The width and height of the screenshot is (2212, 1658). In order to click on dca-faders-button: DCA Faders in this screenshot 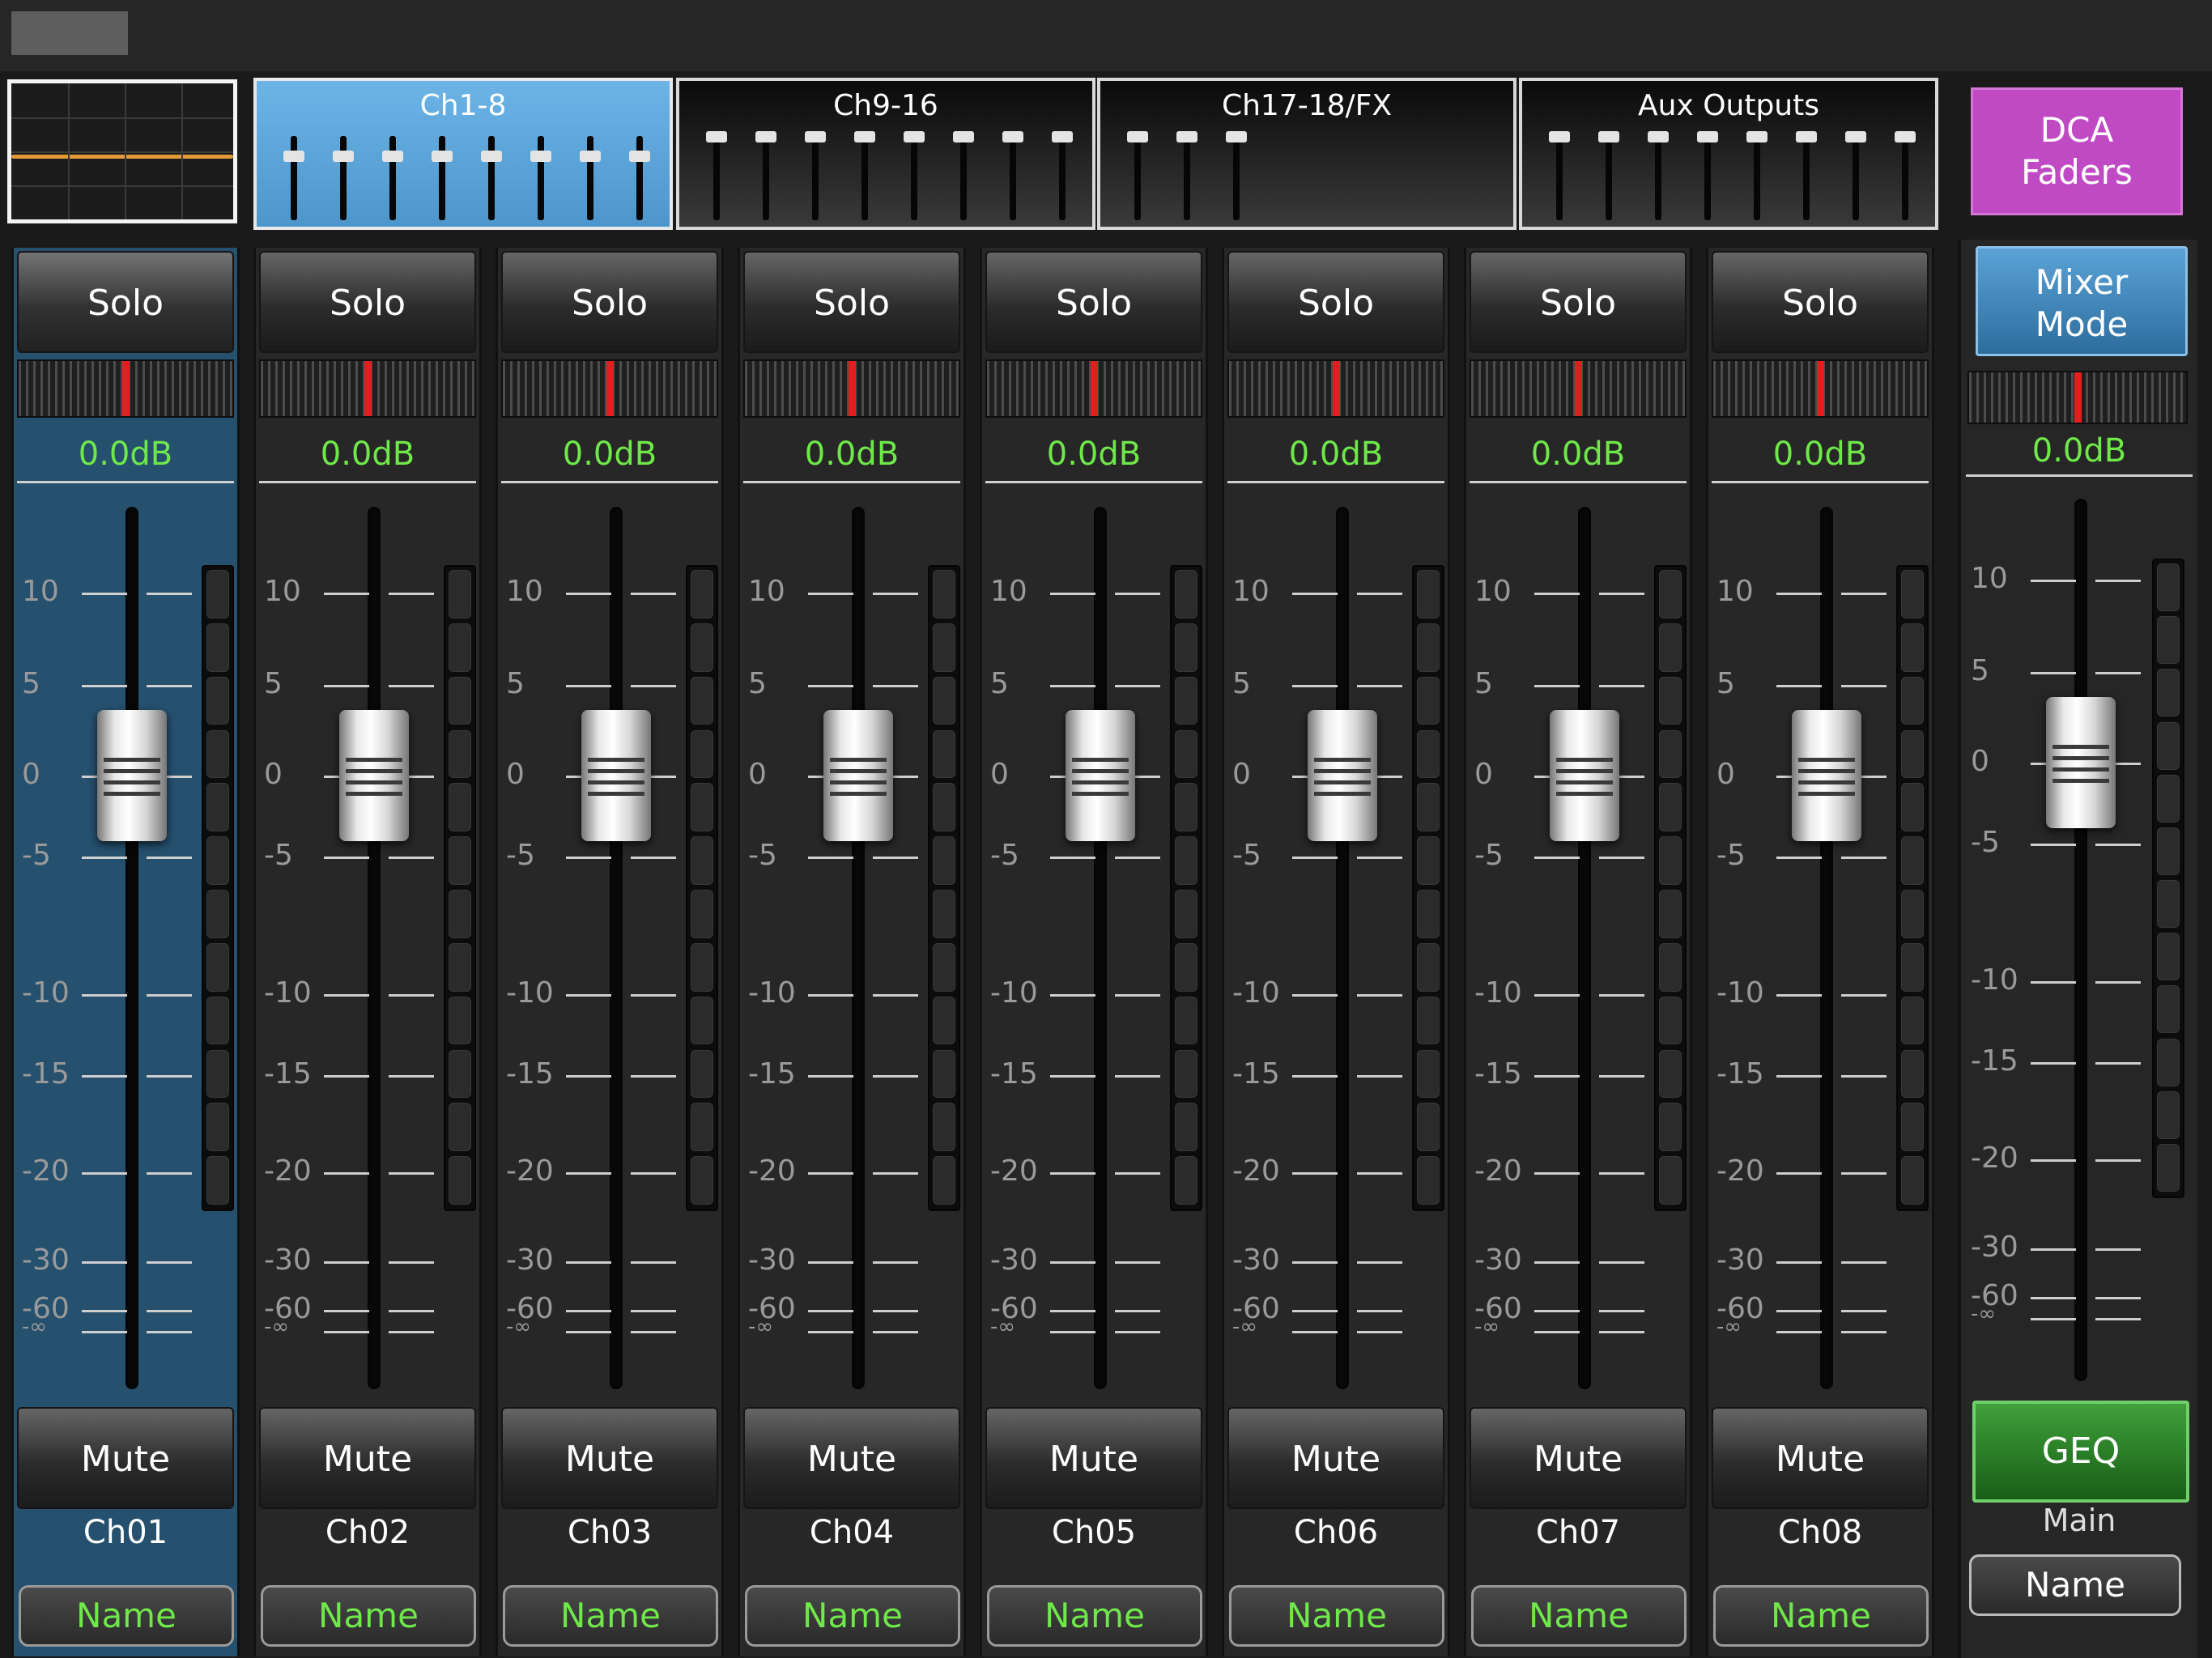, I will do `click(2077, 151)`.